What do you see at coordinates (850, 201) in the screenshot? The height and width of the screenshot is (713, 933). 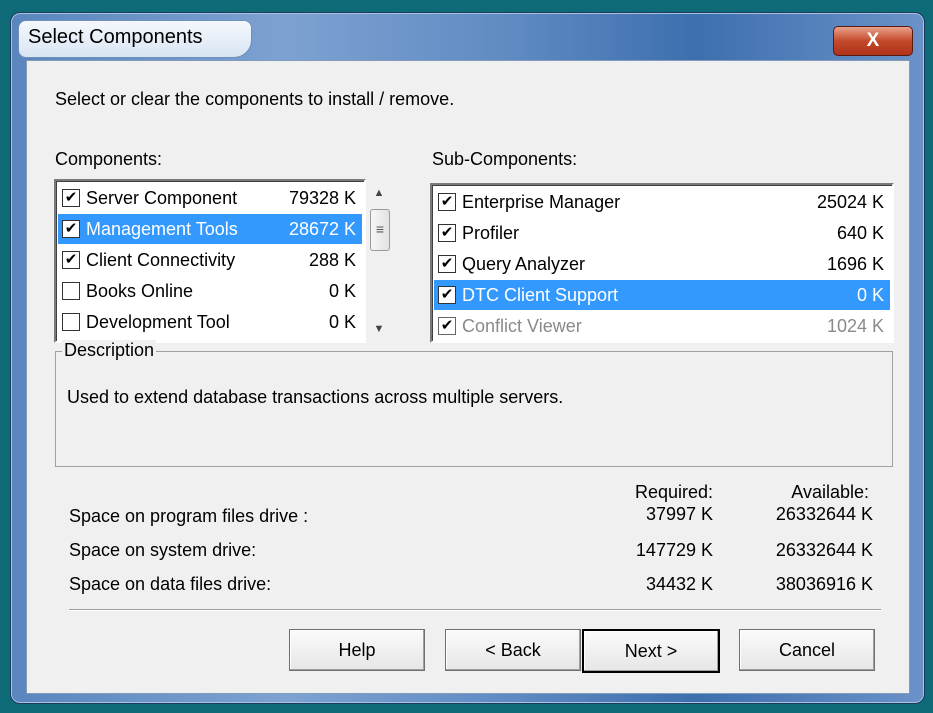 I see `item-size: 25024 K` at bounding box center [850, 201].